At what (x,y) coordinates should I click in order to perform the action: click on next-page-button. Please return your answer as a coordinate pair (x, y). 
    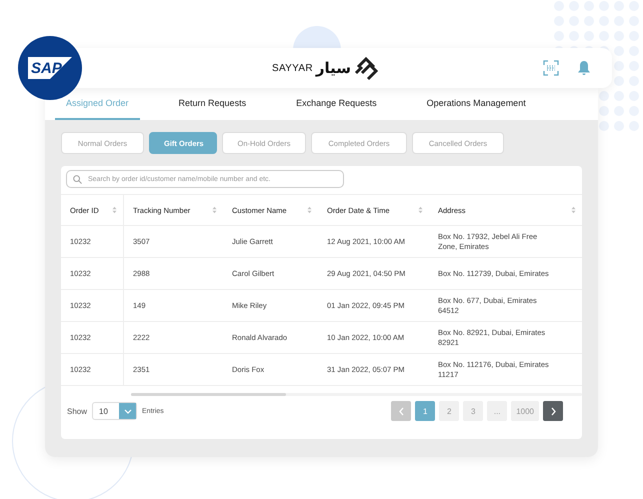
    Looking at the image, I should click on (553, 411).